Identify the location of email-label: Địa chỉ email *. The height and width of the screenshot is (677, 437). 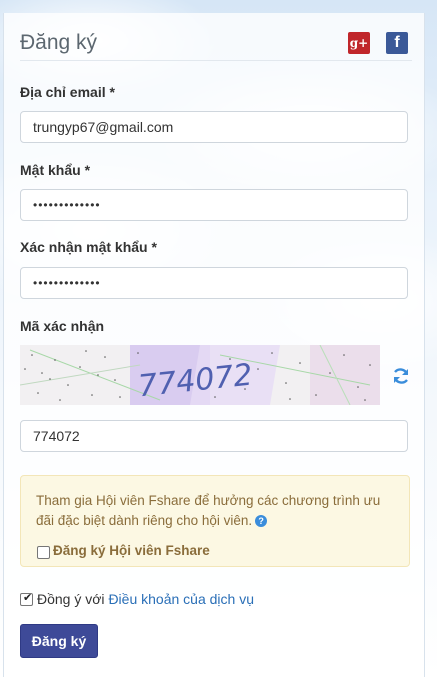
(67, 92).